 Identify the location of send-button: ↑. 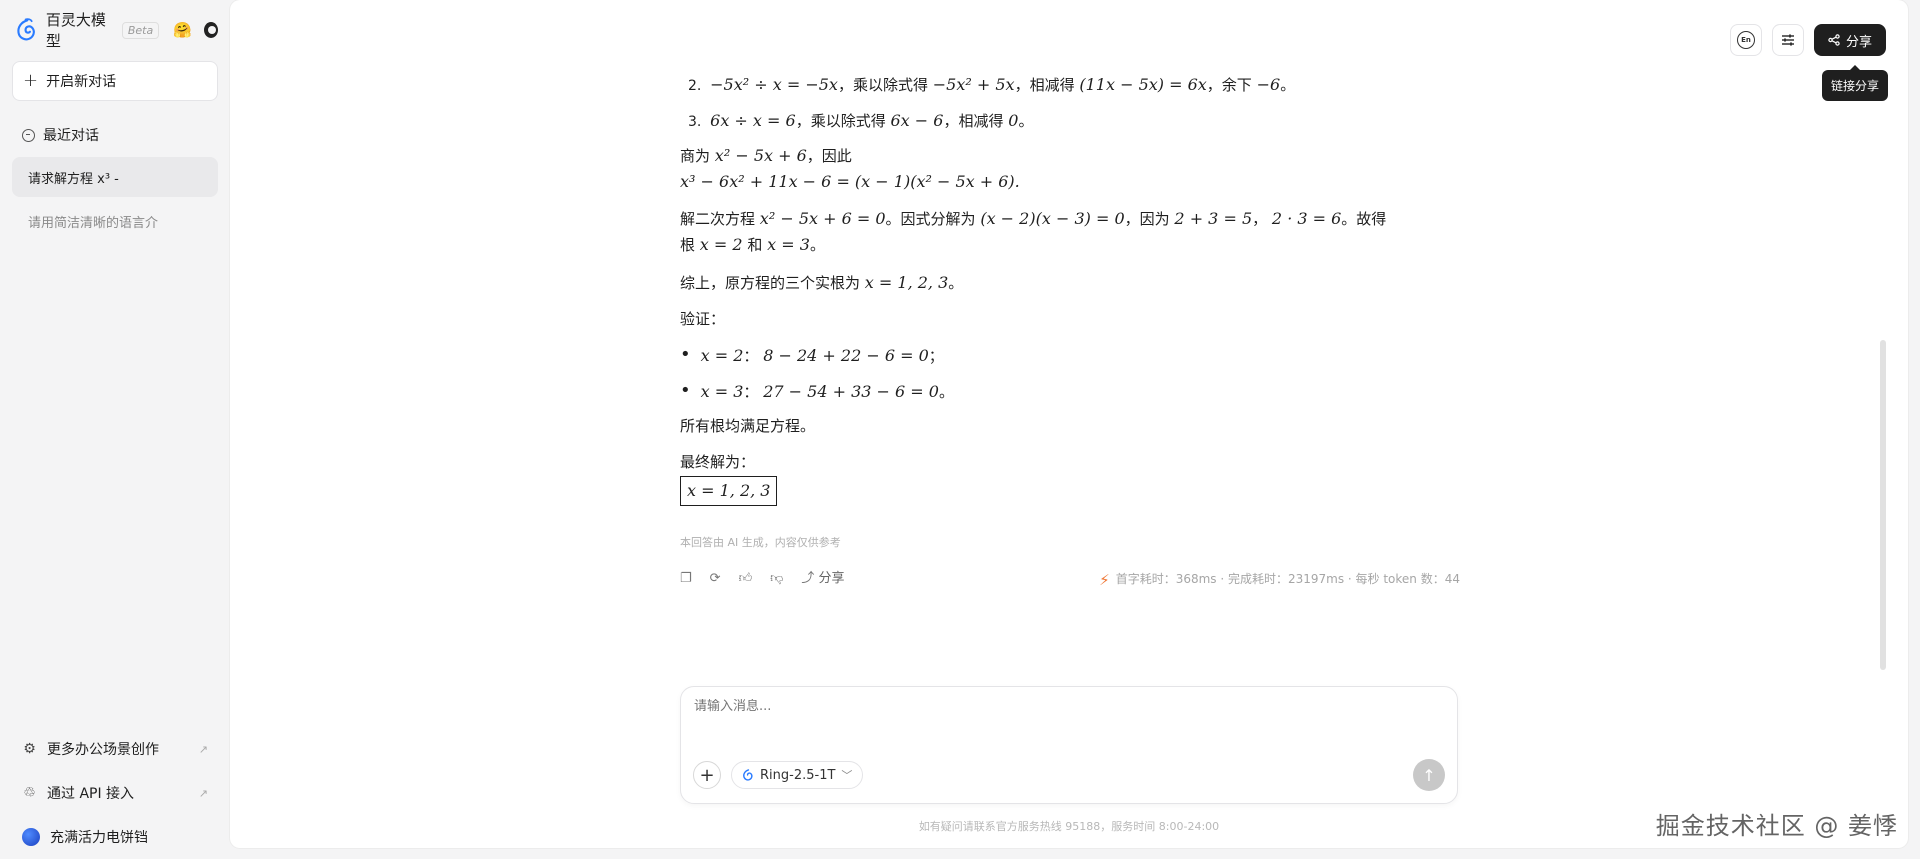
(1429, 775).